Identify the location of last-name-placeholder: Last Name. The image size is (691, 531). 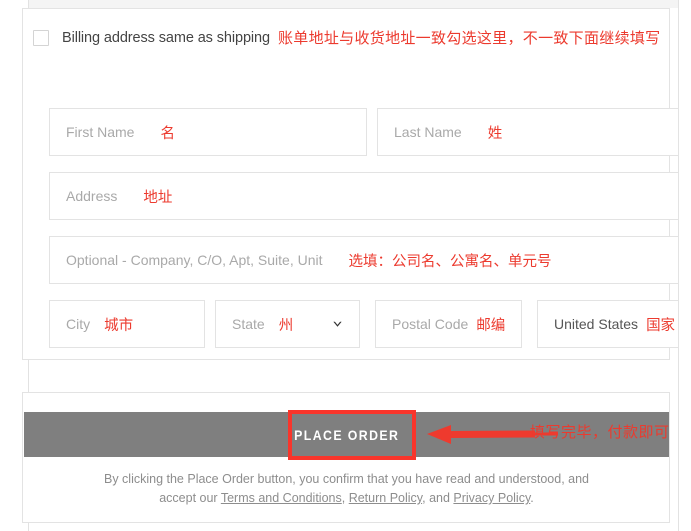
(428, 132).